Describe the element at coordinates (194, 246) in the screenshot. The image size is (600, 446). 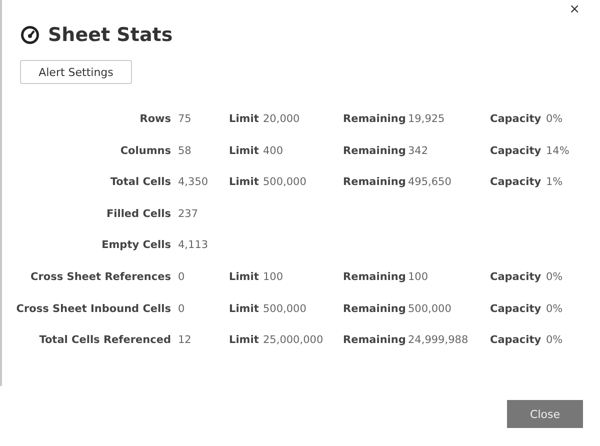
I see `row-value: 4,113` at that location.